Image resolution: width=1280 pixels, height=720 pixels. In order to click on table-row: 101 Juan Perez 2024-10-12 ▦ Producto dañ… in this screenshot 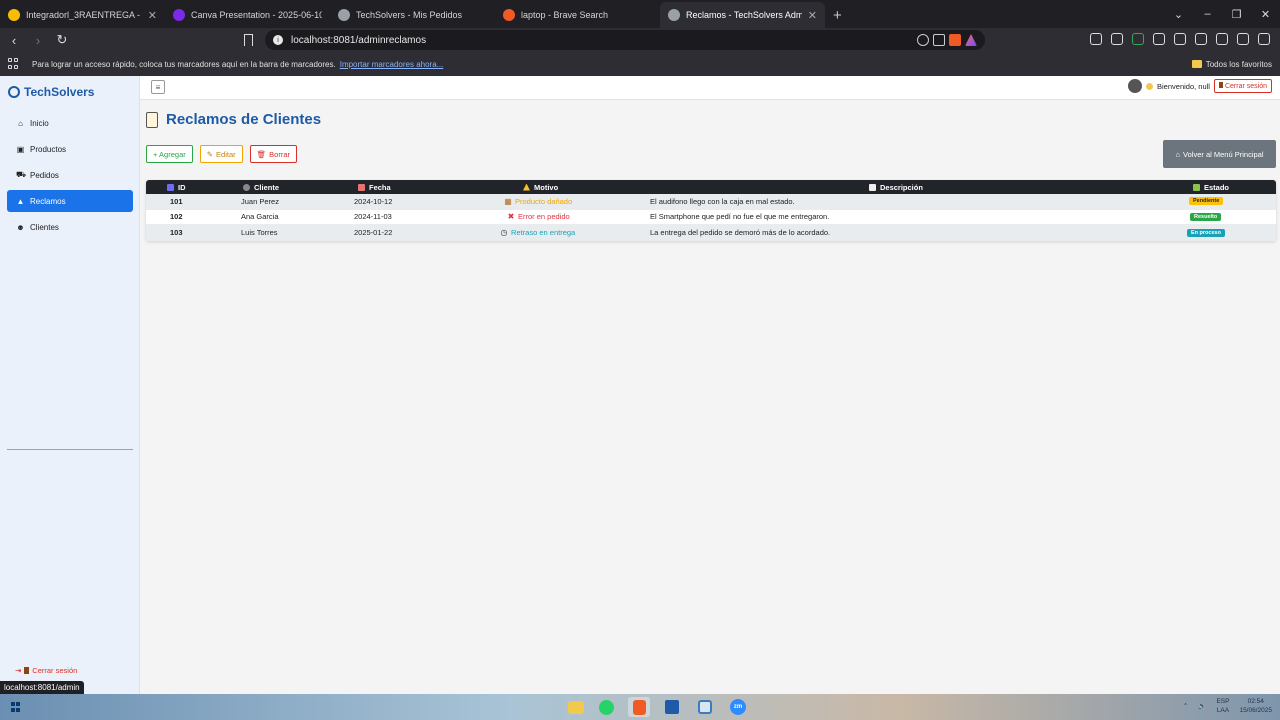, I will do `click(711, 202)`.